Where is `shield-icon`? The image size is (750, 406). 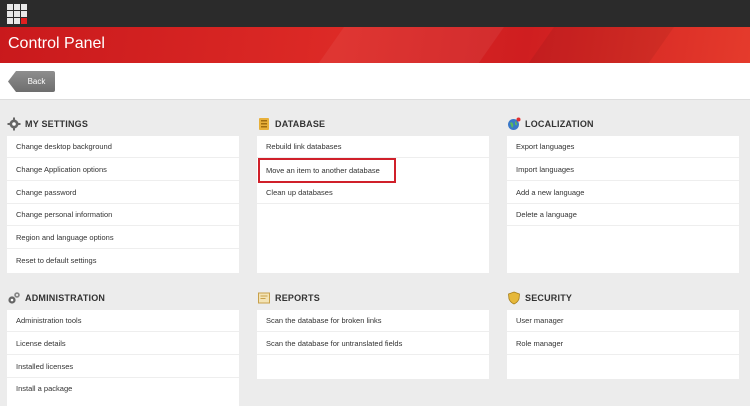
shield-icon is located at coordinates (514, 298).